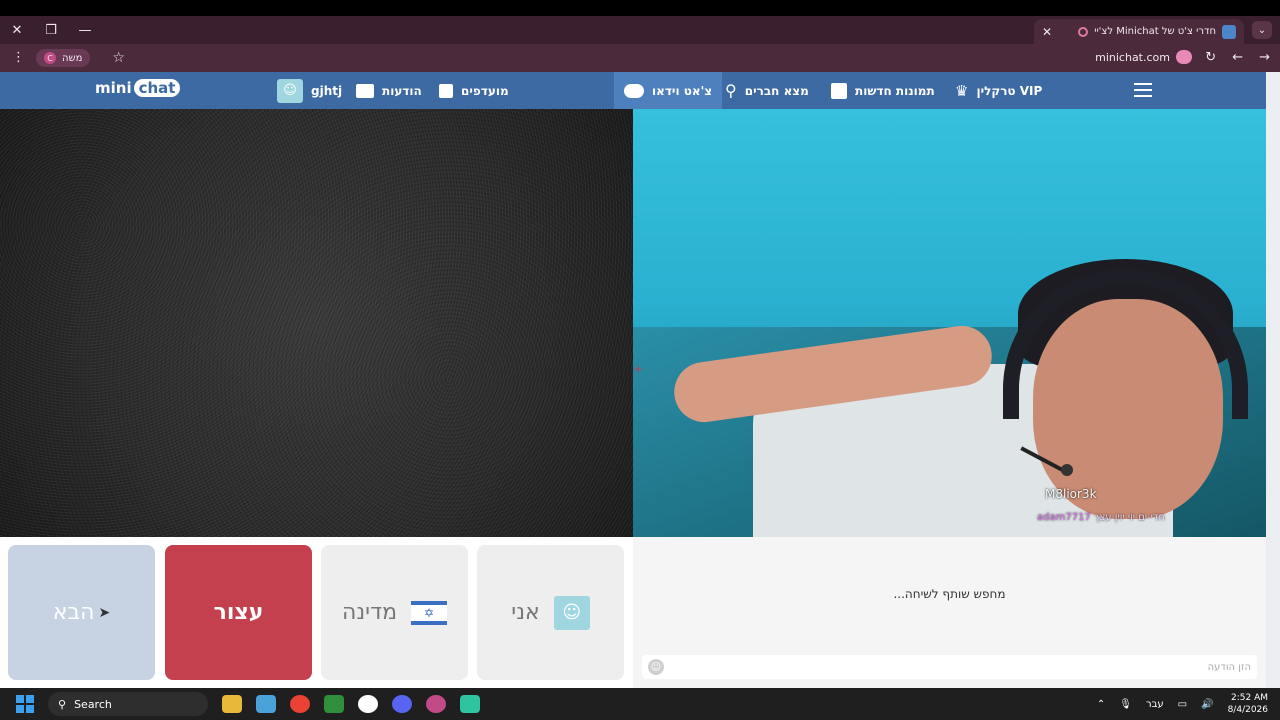 Image resolution: width=1280 pixels, height=720 pixels. Describe the element at coordinates (640, 704) in the screenshot. I see `windows-taskbar: ⚲ Search ⌃ 🎙 עבר ▭ 🔊 2:52 AM 8/4/2026` at that location.